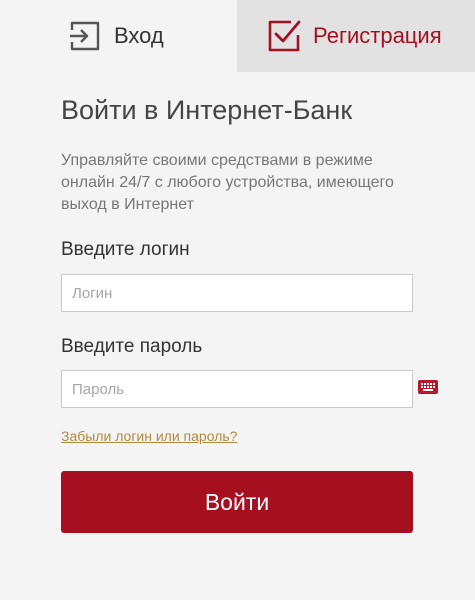  Describe the element at coordinates (237, 389) in the screenshot. I see `password-input` at that location.